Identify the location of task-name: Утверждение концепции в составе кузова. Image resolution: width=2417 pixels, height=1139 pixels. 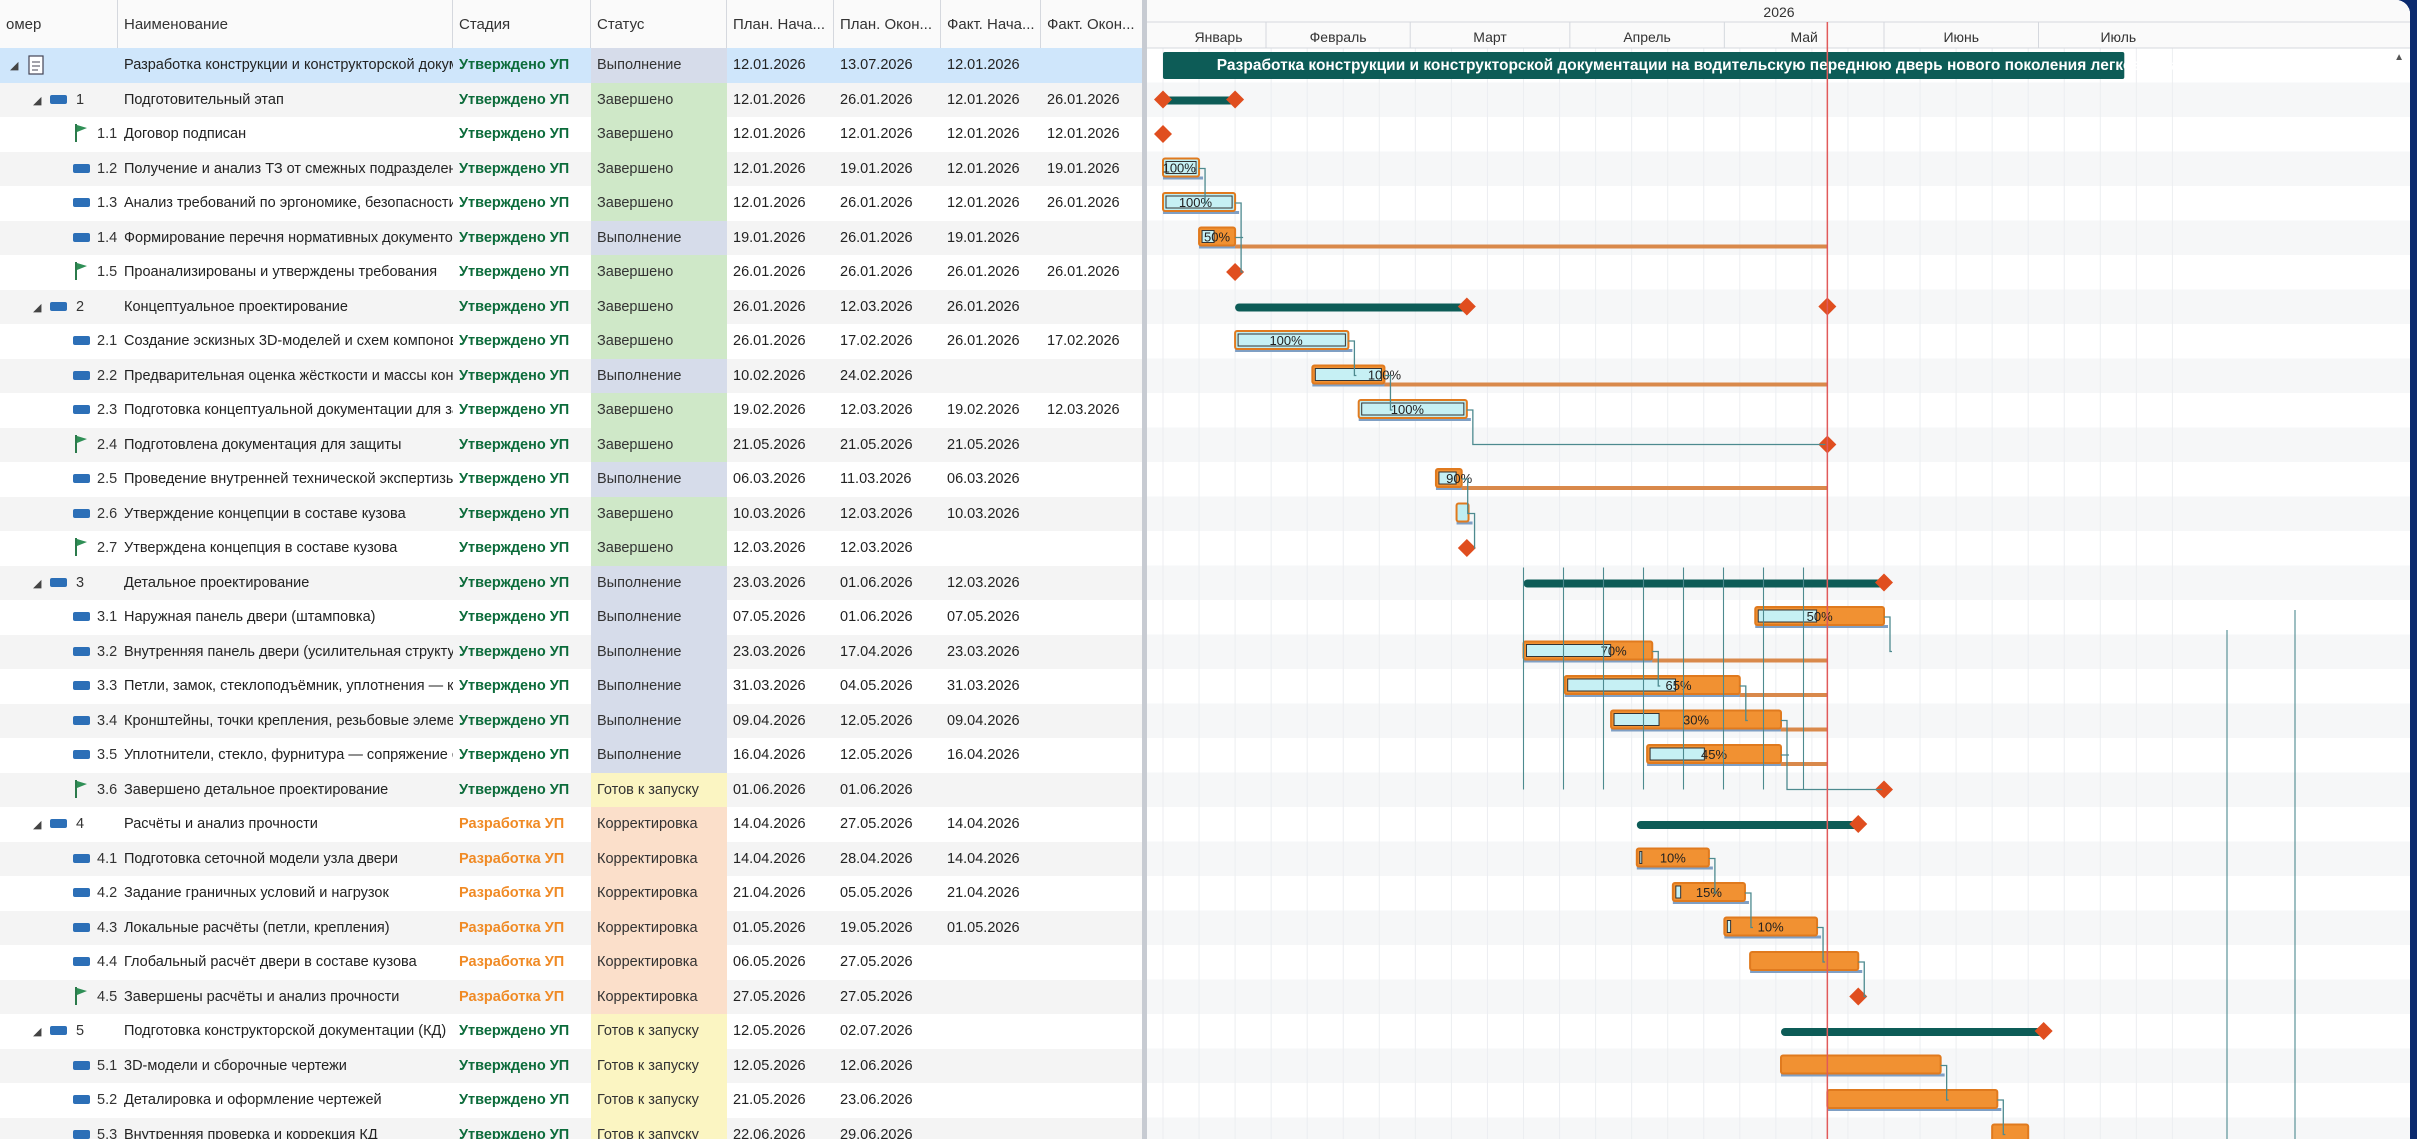
(285, 514).